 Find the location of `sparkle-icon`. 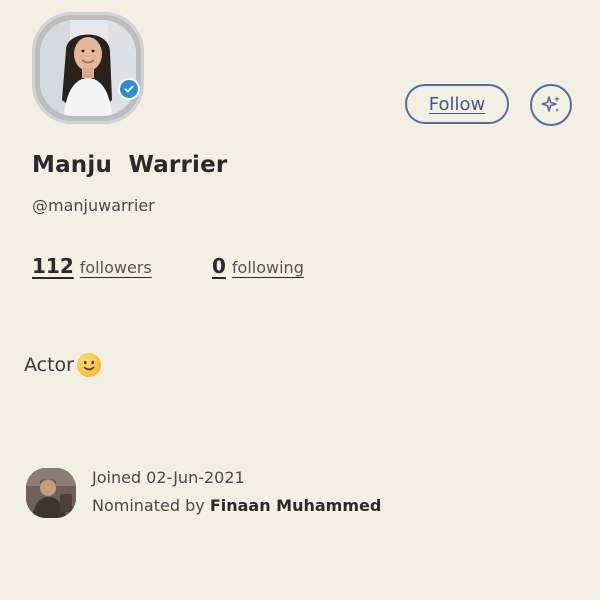

sparkle-icon is located at coordinates (551, 105).